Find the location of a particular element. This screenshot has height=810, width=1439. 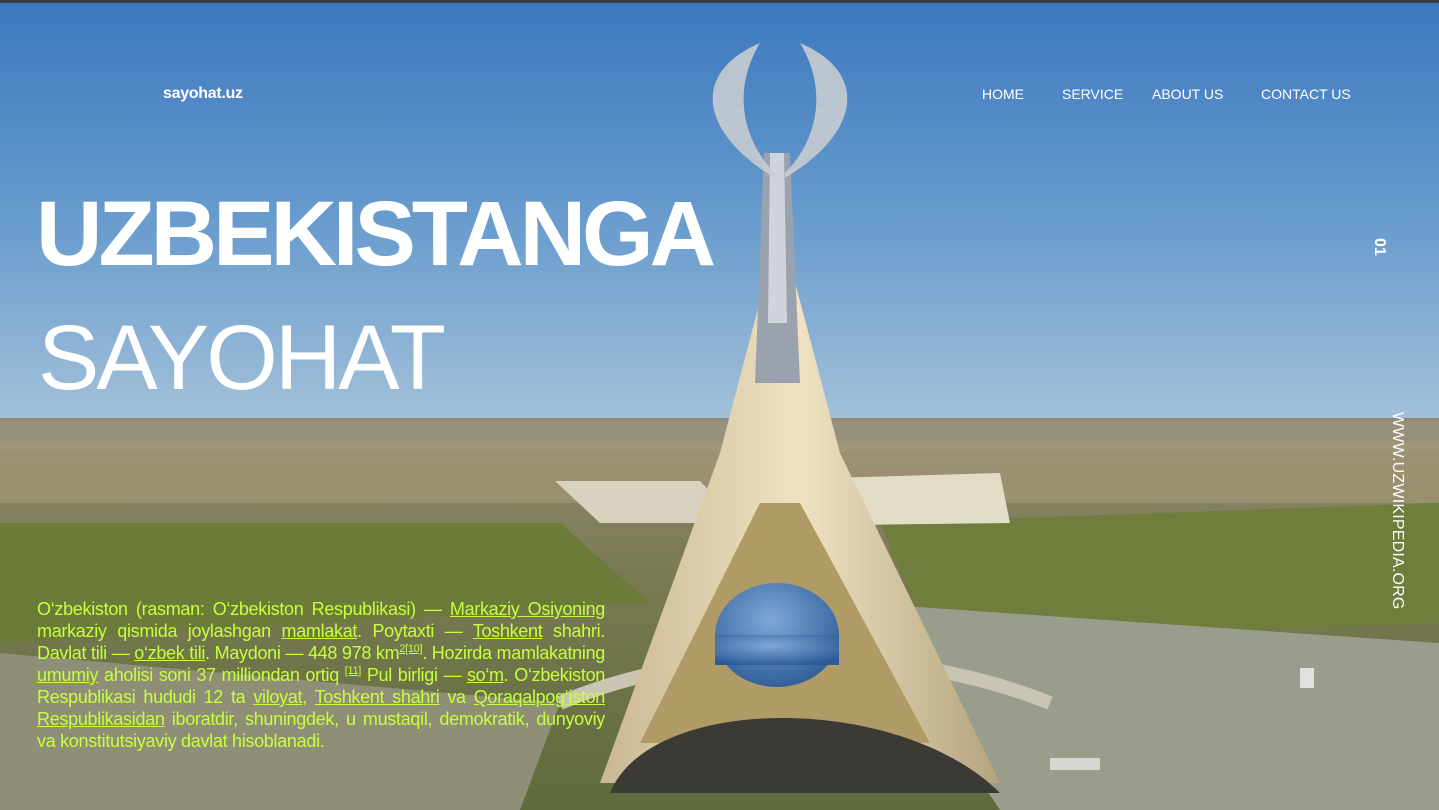

site-logo: sayohat.uz is located at coordinates (203, 94).